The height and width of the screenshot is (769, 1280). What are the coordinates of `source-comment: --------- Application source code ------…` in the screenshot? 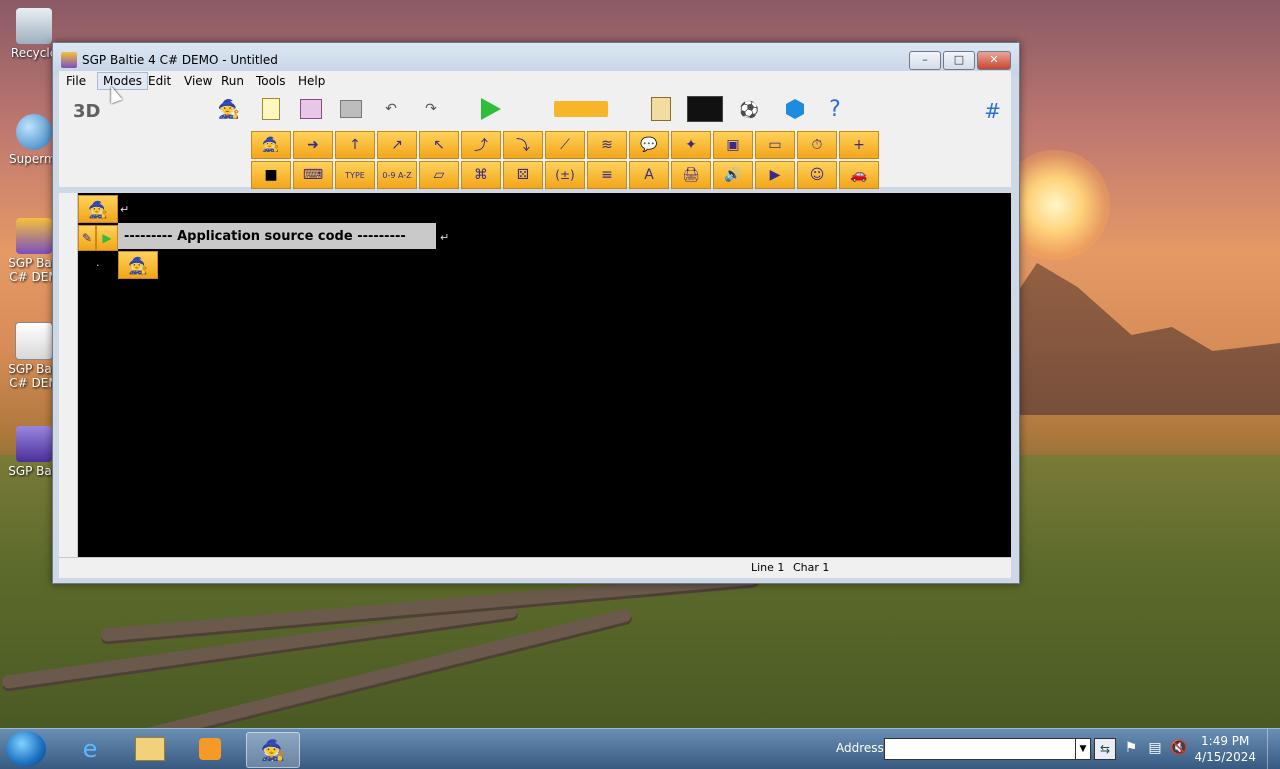 It's located at (277, 236).